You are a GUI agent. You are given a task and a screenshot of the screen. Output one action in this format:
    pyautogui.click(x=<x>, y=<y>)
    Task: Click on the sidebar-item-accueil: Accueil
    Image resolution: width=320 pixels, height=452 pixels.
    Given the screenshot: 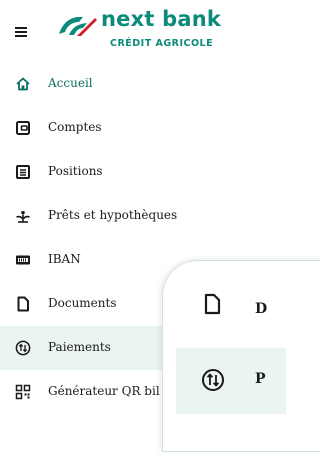 What is the action you would take?
    pyautogui.click(x=135, y=84)
    